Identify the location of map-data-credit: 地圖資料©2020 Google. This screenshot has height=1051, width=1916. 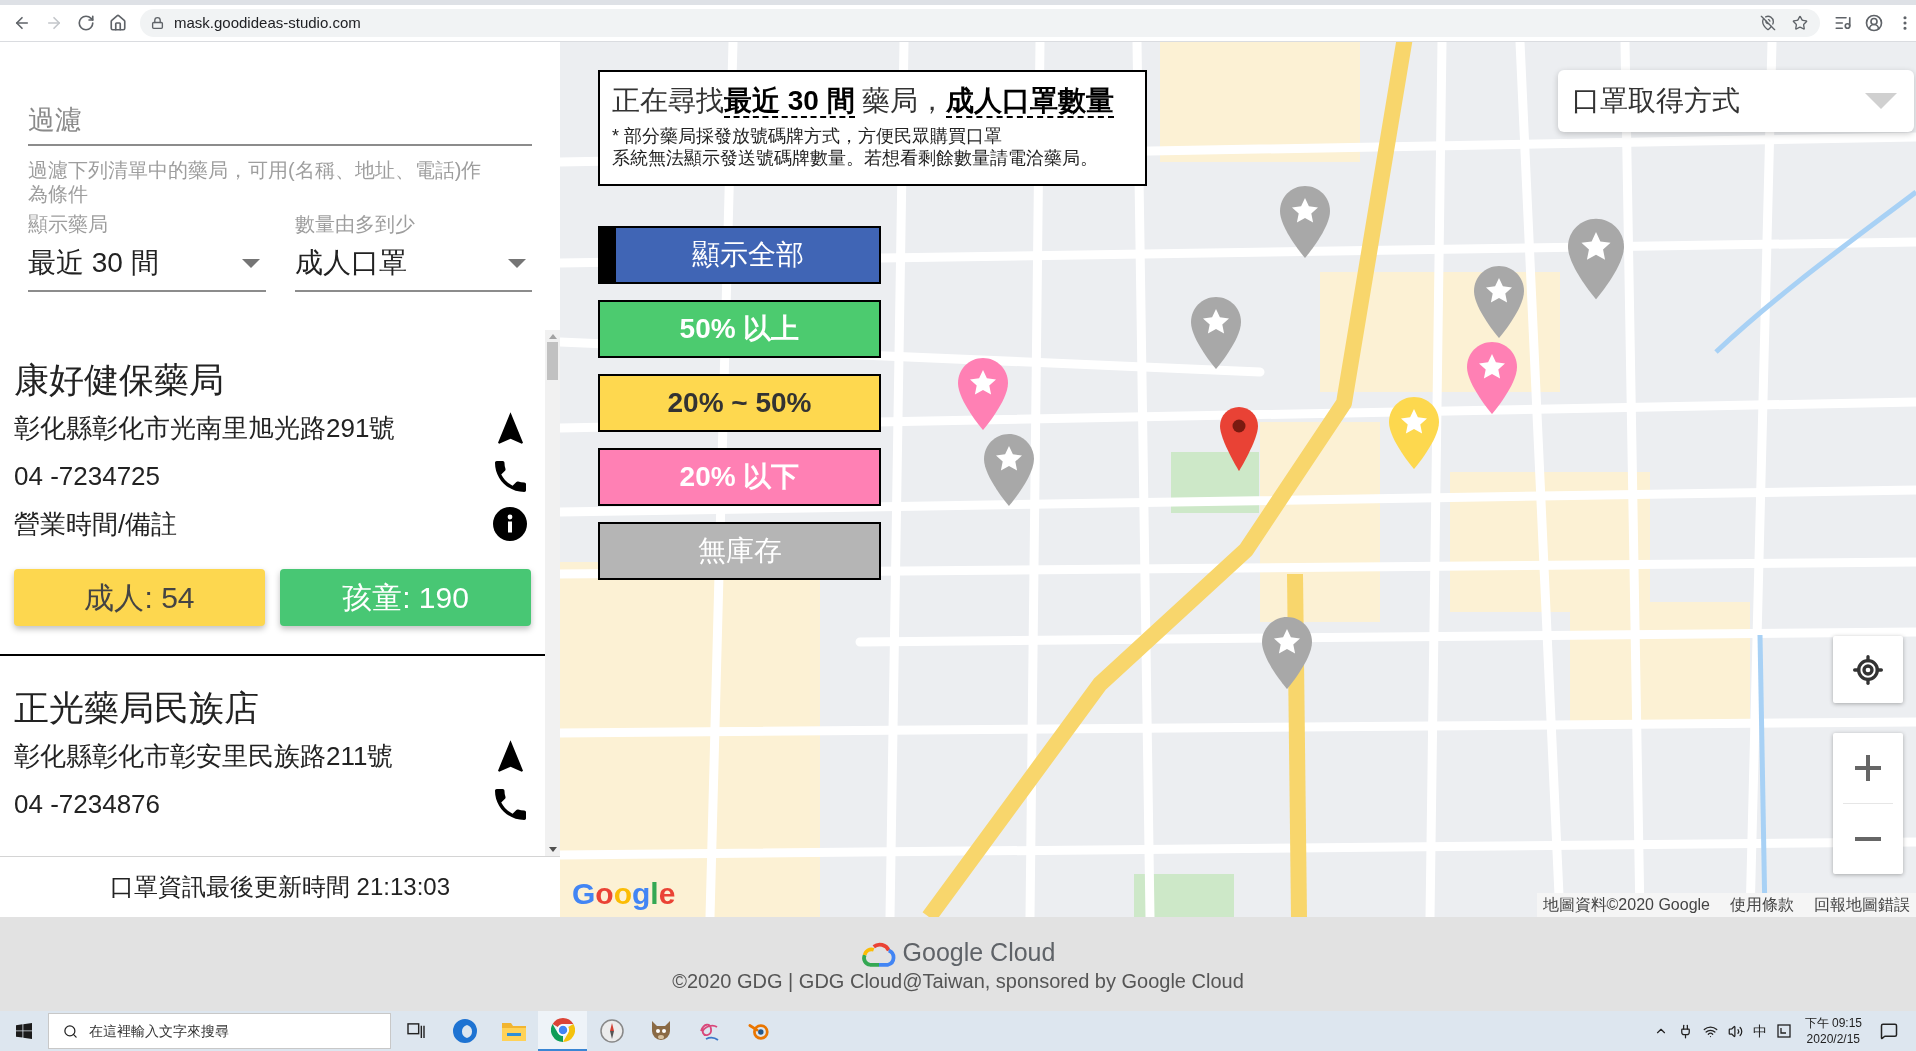
(1626, 905).